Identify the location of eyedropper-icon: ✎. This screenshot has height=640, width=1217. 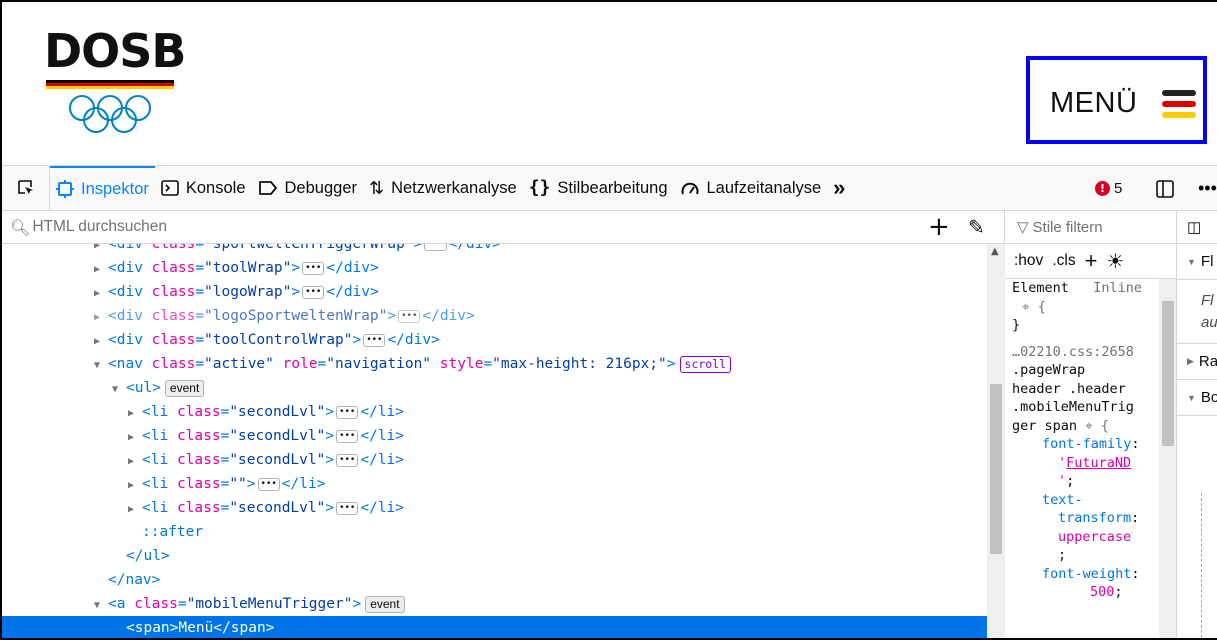
(976, 227).